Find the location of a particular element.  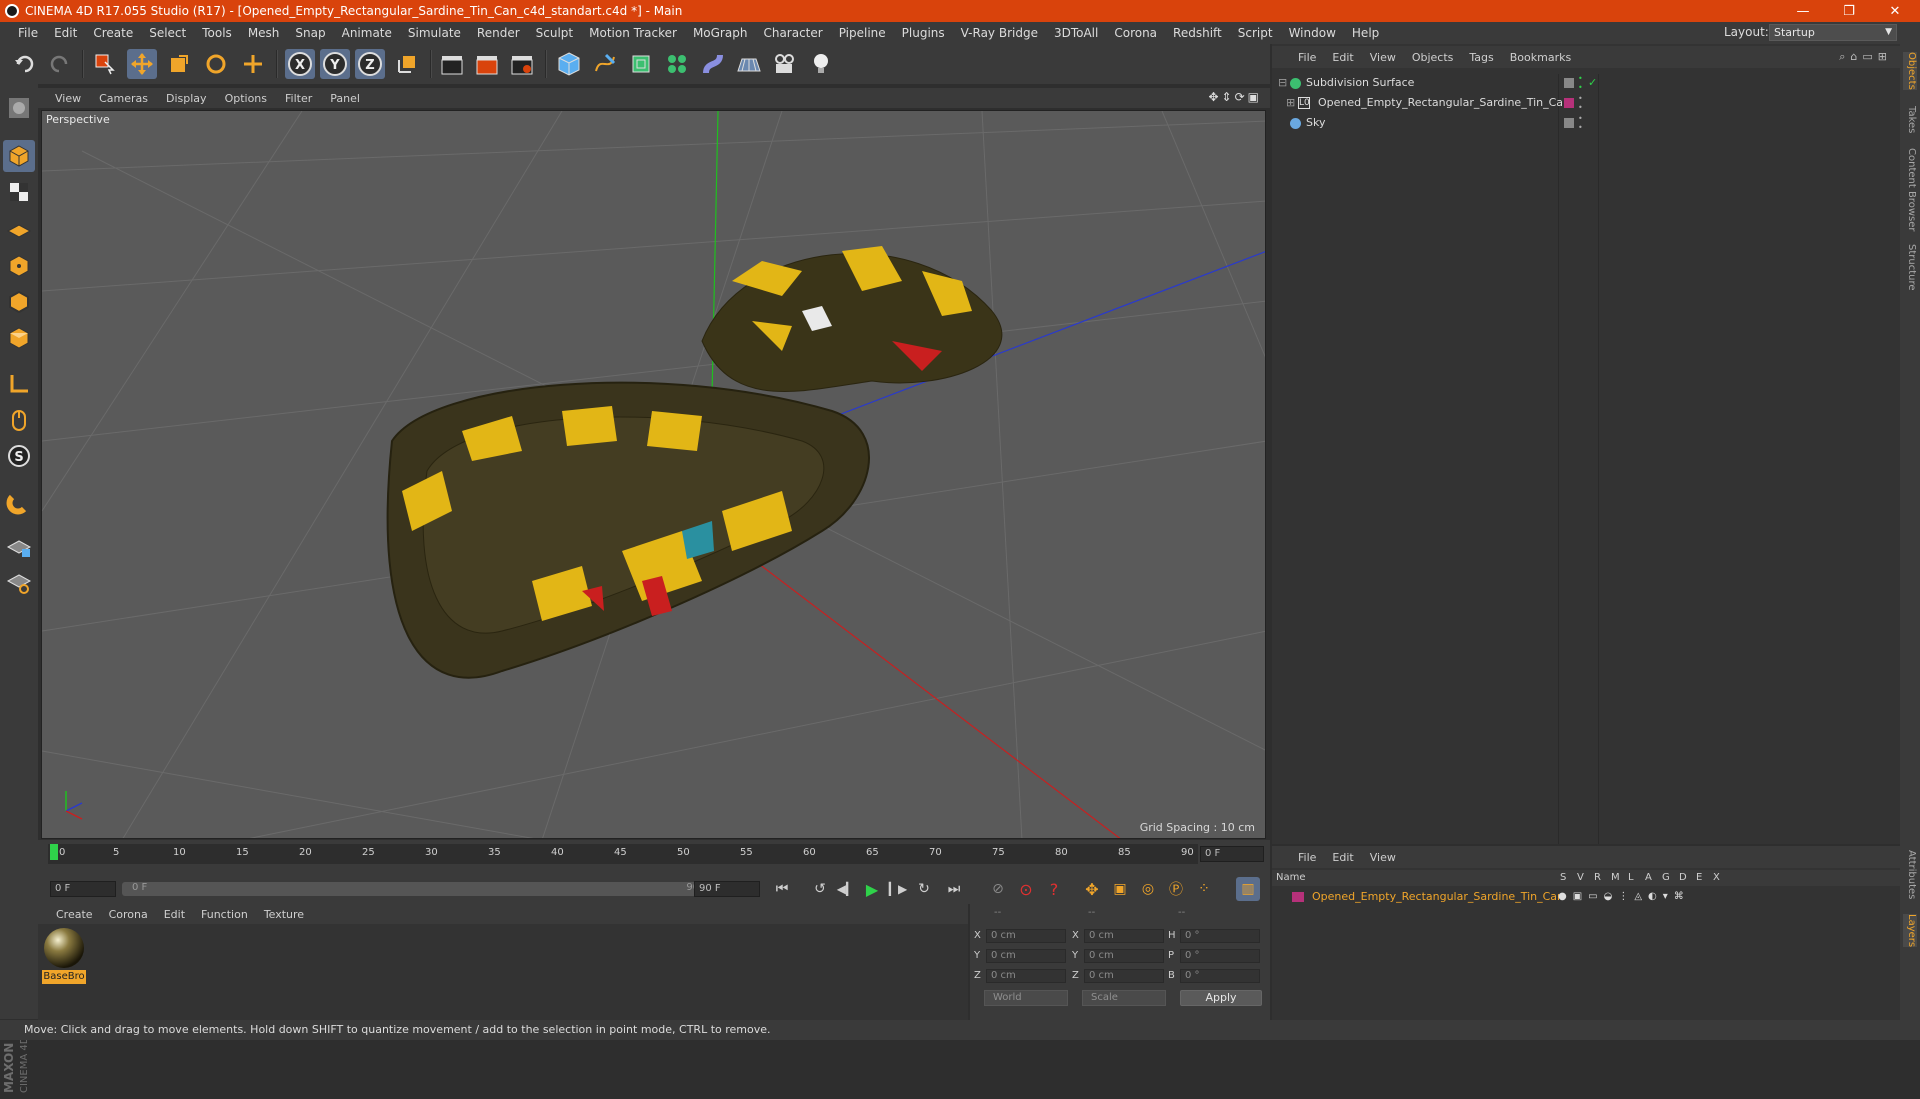

restore-icon: ❐ is located at coordinates (1849, 11).